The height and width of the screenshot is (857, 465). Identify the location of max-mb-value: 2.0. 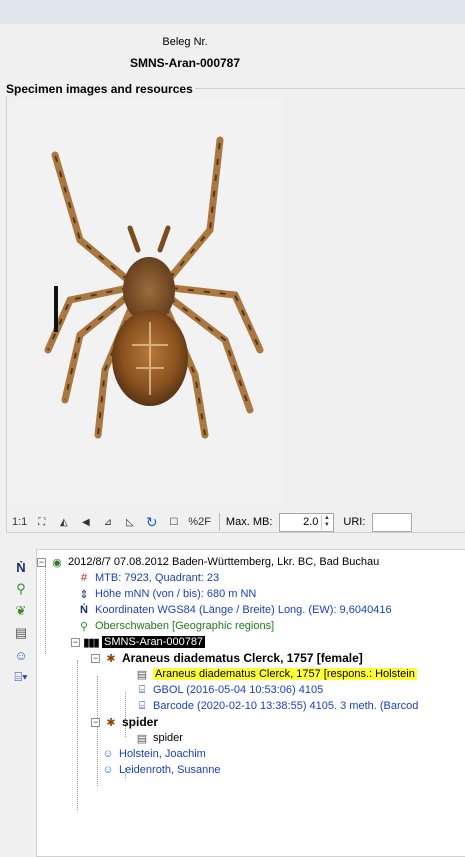
(311, 522).